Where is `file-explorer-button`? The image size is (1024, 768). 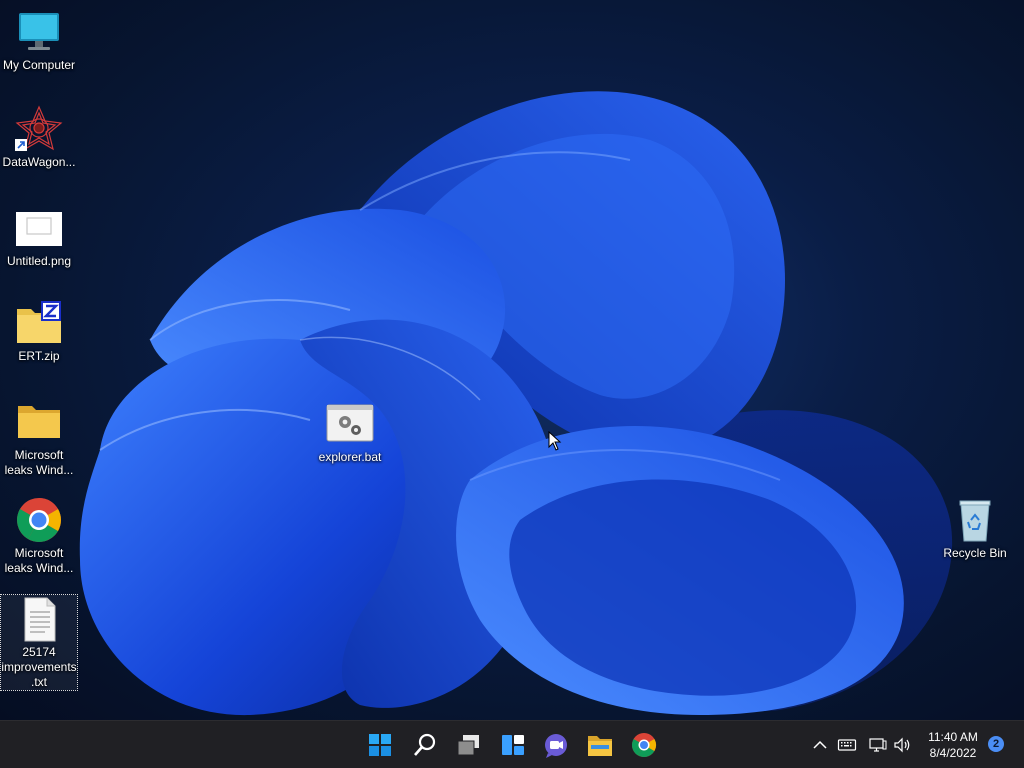
file-explorer-button is located at coordinates (600, 745).